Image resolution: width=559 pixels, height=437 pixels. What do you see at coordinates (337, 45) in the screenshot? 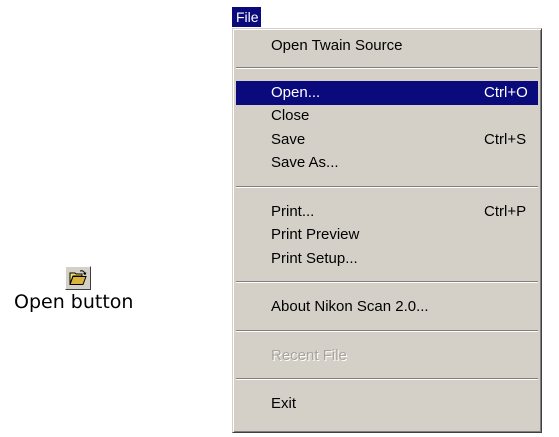
I see `menu-item-label: Open Twain Source` at bounding box center [337, 45].